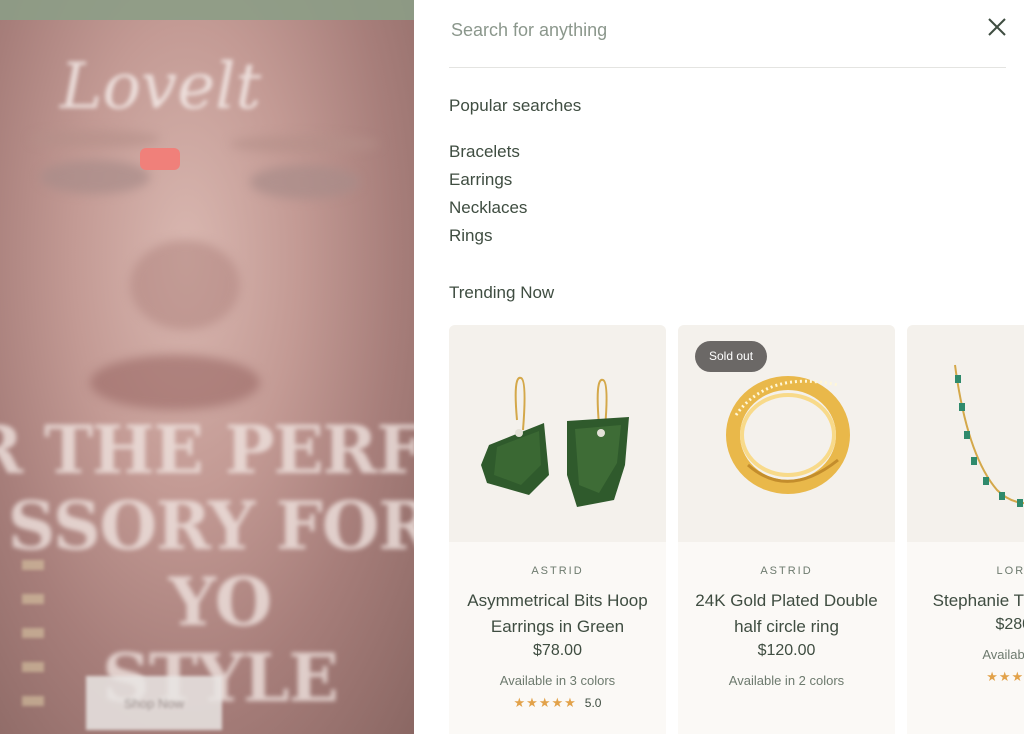 The width and height of the screenshot is (1024, 734). I want to click on close-icon, so click(997, 27).